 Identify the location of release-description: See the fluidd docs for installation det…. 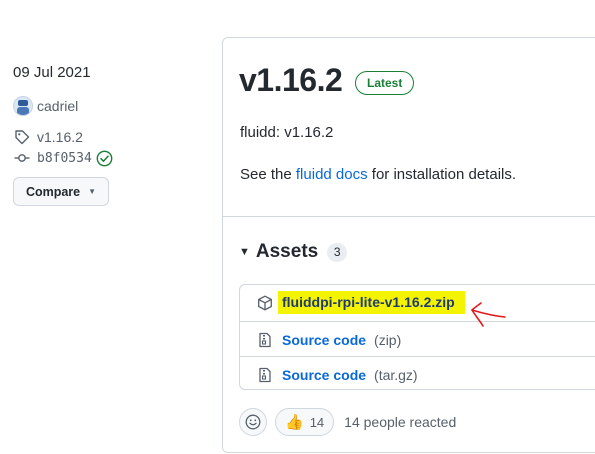
(378, 174).